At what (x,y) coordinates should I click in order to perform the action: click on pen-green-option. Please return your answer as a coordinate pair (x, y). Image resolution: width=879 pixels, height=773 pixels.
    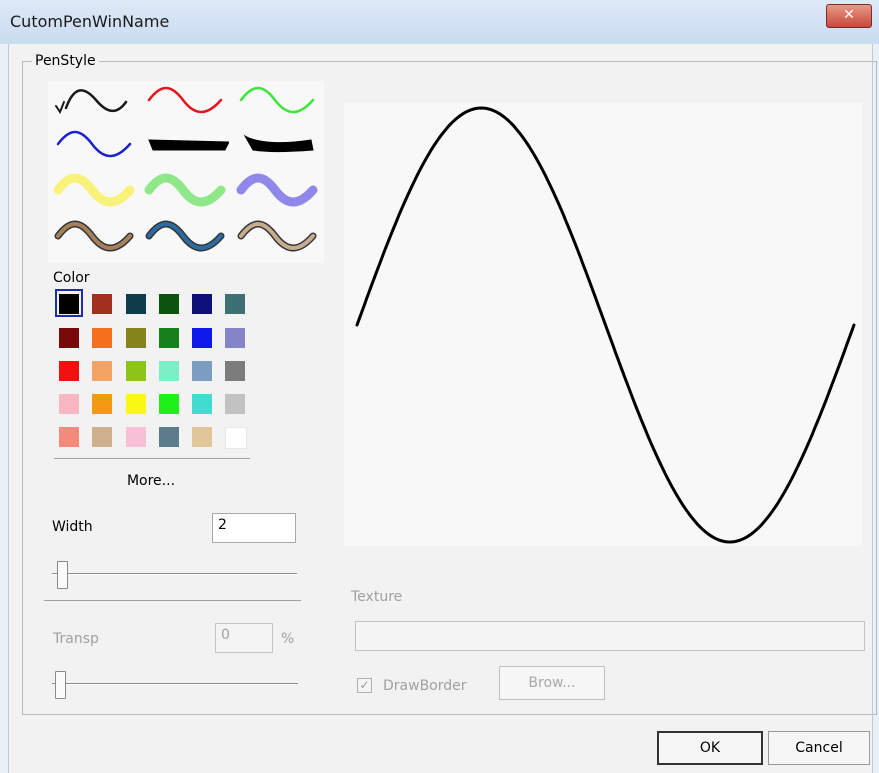
    Looking at the image, I should click on (278, 102).